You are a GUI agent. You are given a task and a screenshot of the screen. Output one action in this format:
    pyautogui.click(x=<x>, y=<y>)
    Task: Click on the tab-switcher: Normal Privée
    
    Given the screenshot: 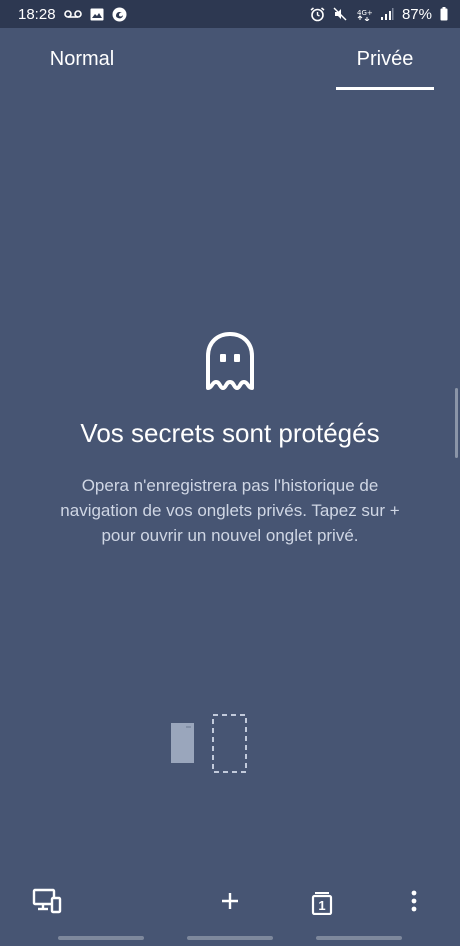 What is the action you would take?
    pyautogui.click(x=230, y=59)
    